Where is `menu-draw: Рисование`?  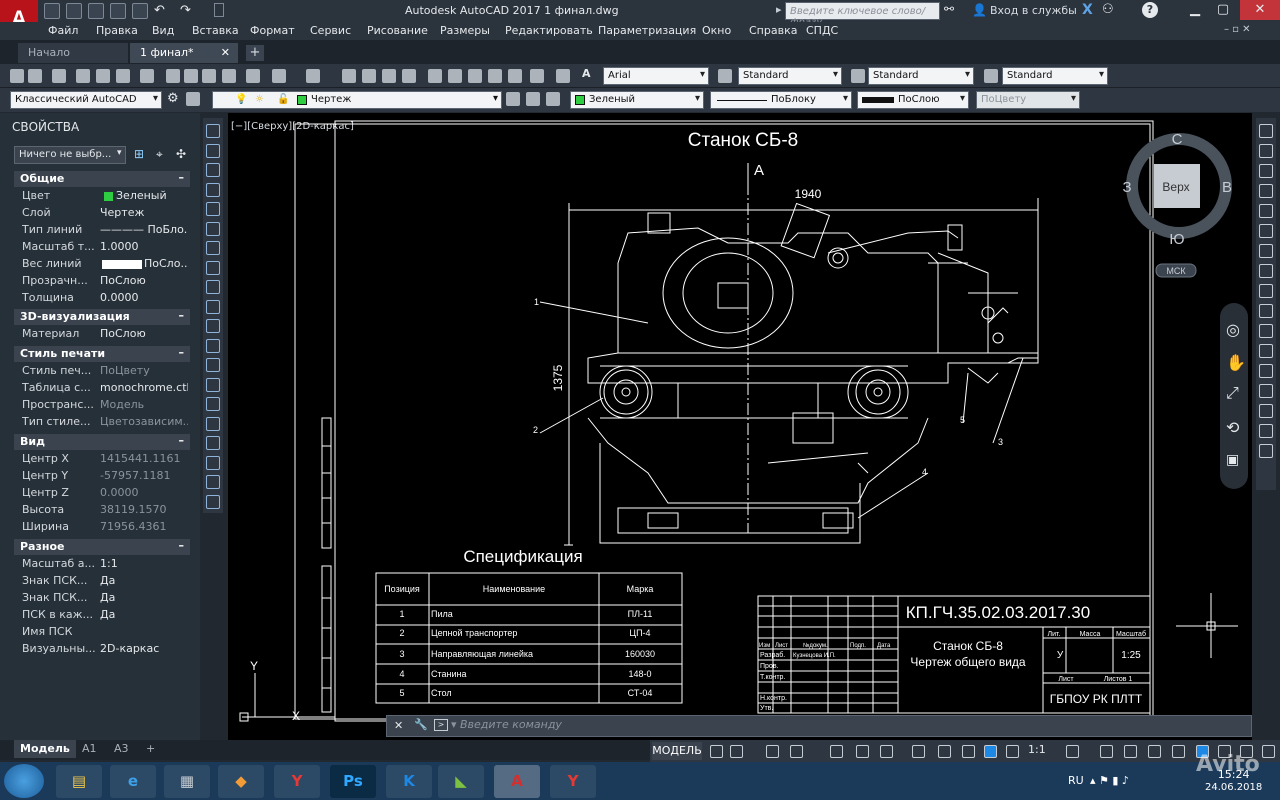 menu-draw: Рисование is located at coordinates (397, 30).